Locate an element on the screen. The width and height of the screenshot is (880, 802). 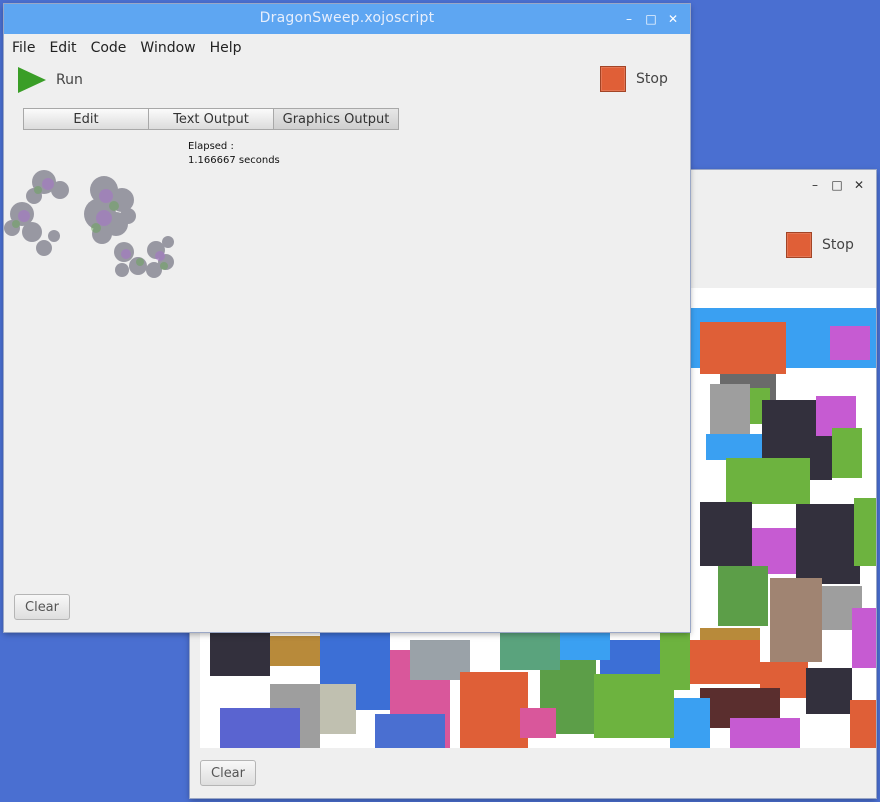
menu-help: Help is located at coordinates (226, 48).